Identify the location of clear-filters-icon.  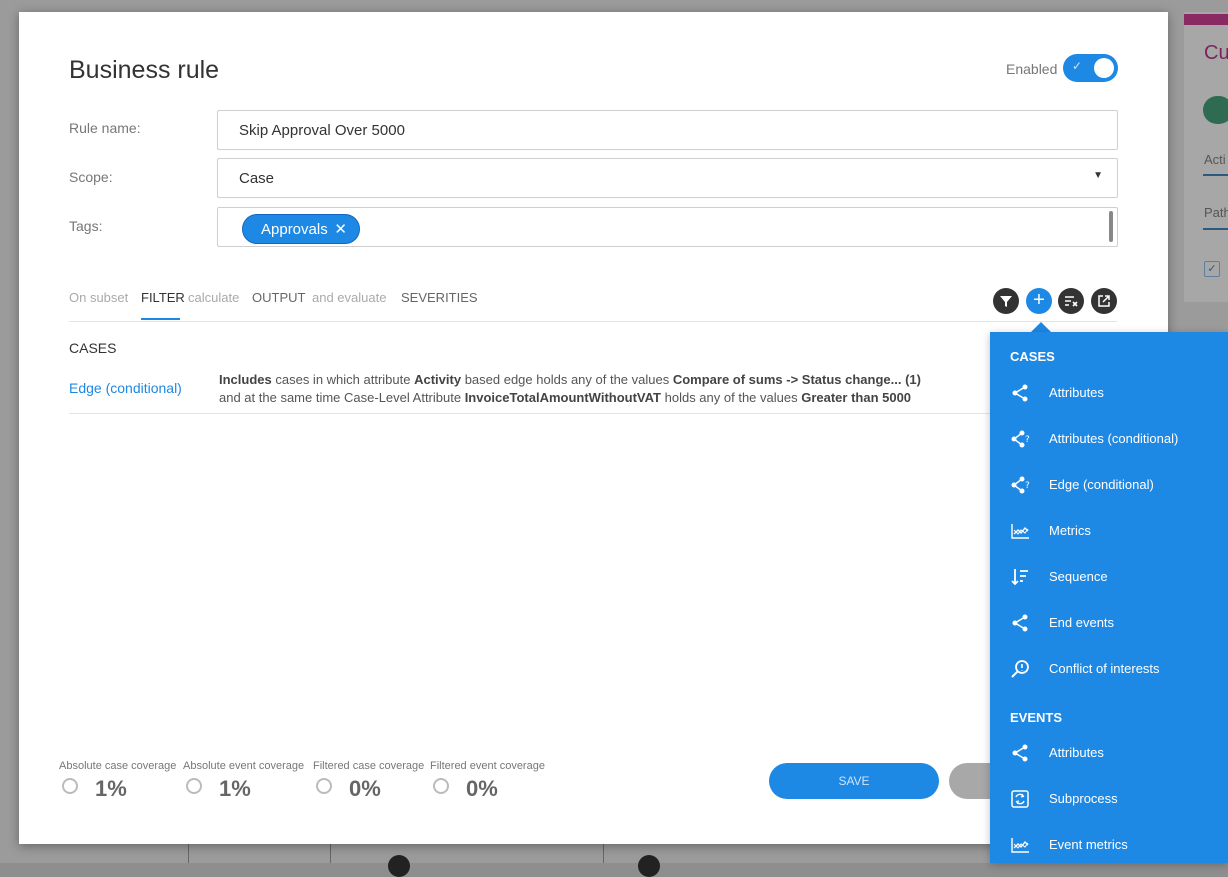
(1071, 301).